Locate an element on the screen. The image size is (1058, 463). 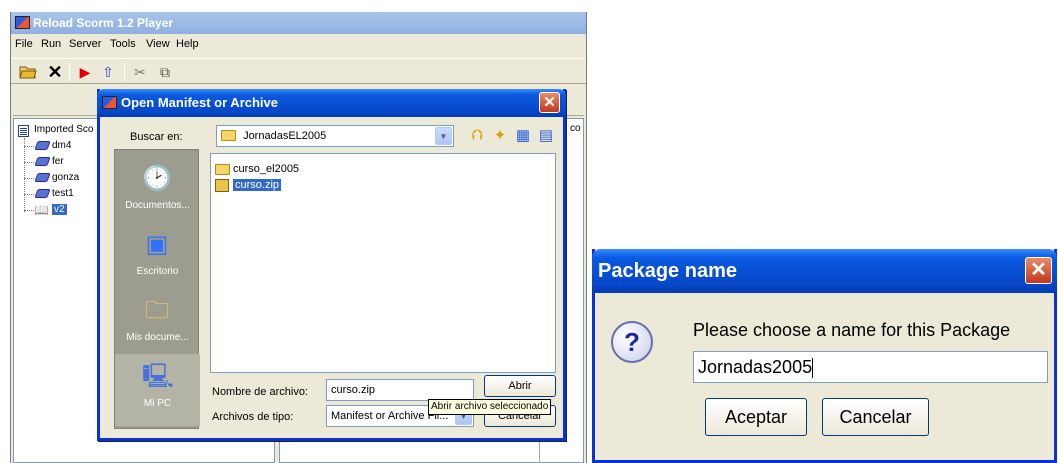
open-button: Abrir is located at coordinates (520, 386).